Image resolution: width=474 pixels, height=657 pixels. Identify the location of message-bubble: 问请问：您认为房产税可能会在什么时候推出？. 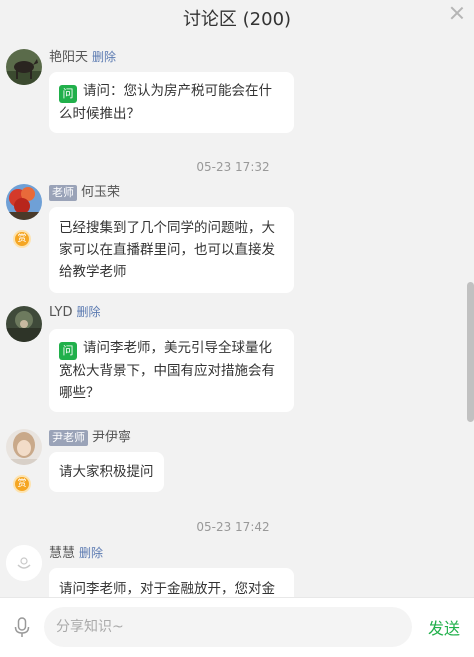
(171, 102).